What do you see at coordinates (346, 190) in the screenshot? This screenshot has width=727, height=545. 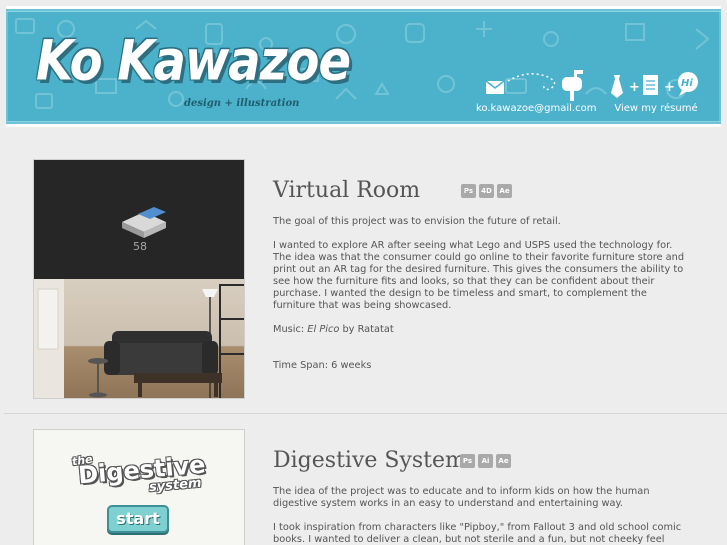 I see `project-title: Virtual Room` at bounding box center [346, 190].